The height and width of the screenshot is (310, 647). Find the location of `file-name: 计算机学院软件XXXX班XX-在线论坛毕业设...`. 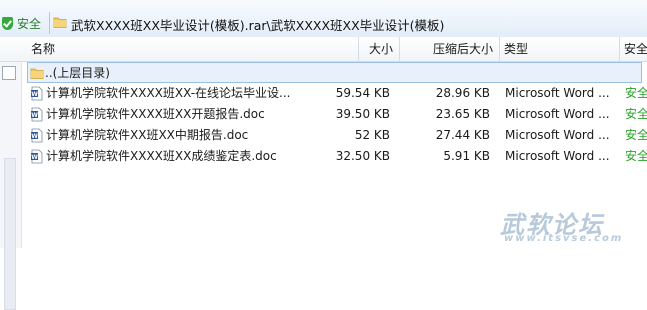

file-name: 计算机学院软件XXXX班XX-在线论坛毕业设... is located at coordinates (168, 93).